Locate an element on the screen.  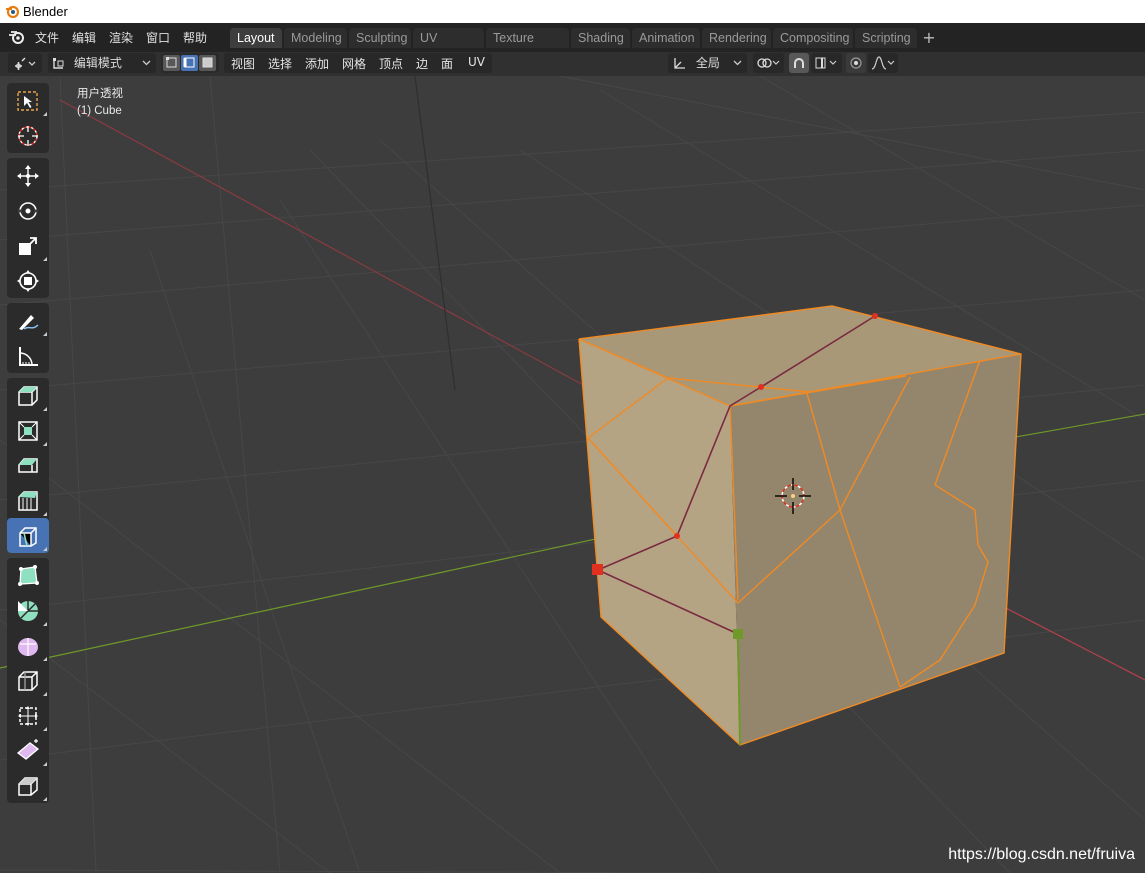
tool-cursor is located at coordinates (28, 135).